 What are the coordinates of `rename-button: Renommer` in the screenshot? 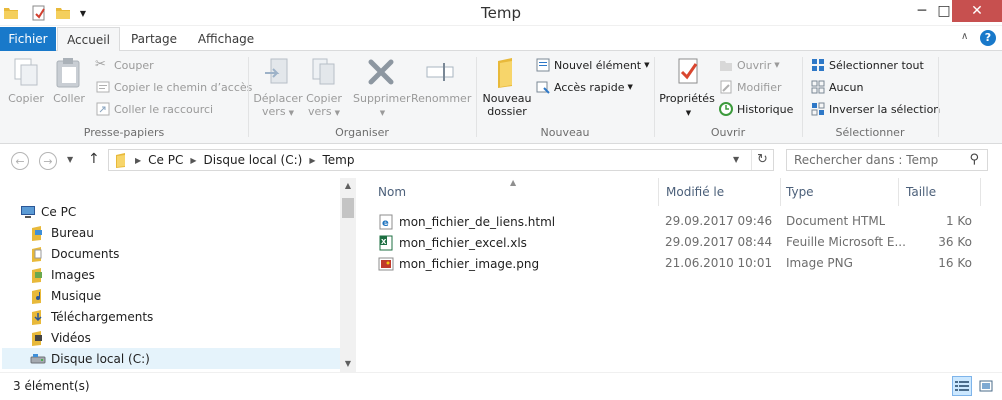 It's located at (441, 80).